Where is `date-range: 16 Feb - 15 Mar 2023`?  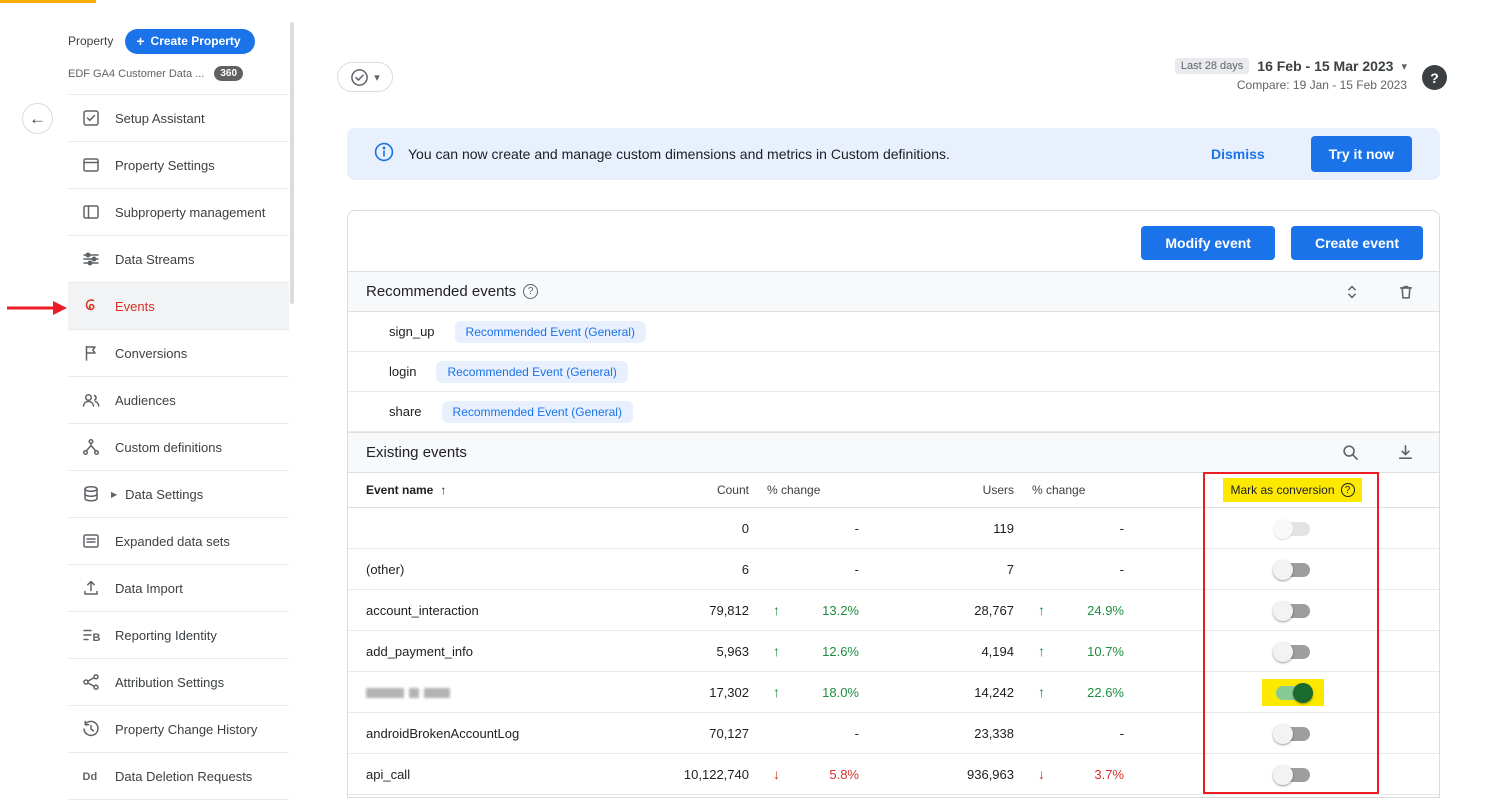
date-range: 16 Feb - 15 Mar 2023 is located at coordinates (1325, 66).